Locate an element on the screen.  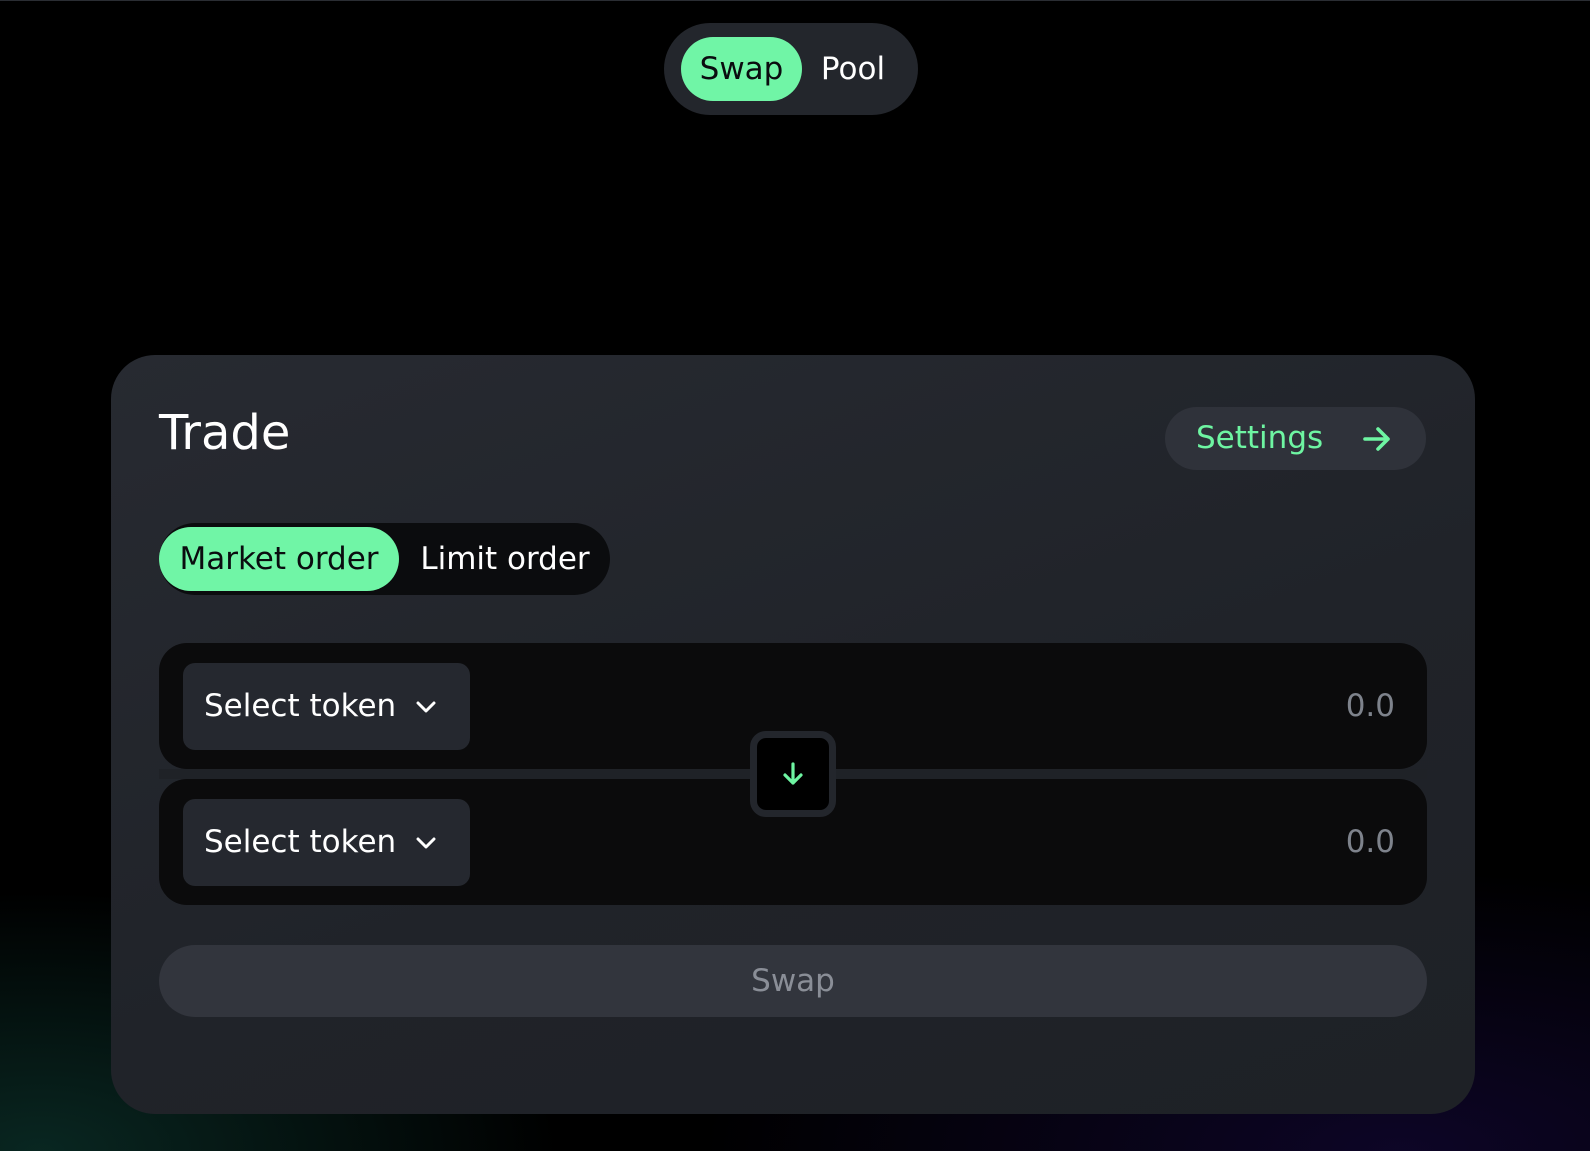
arrow-down-icon is located at coordinates (793, 773).